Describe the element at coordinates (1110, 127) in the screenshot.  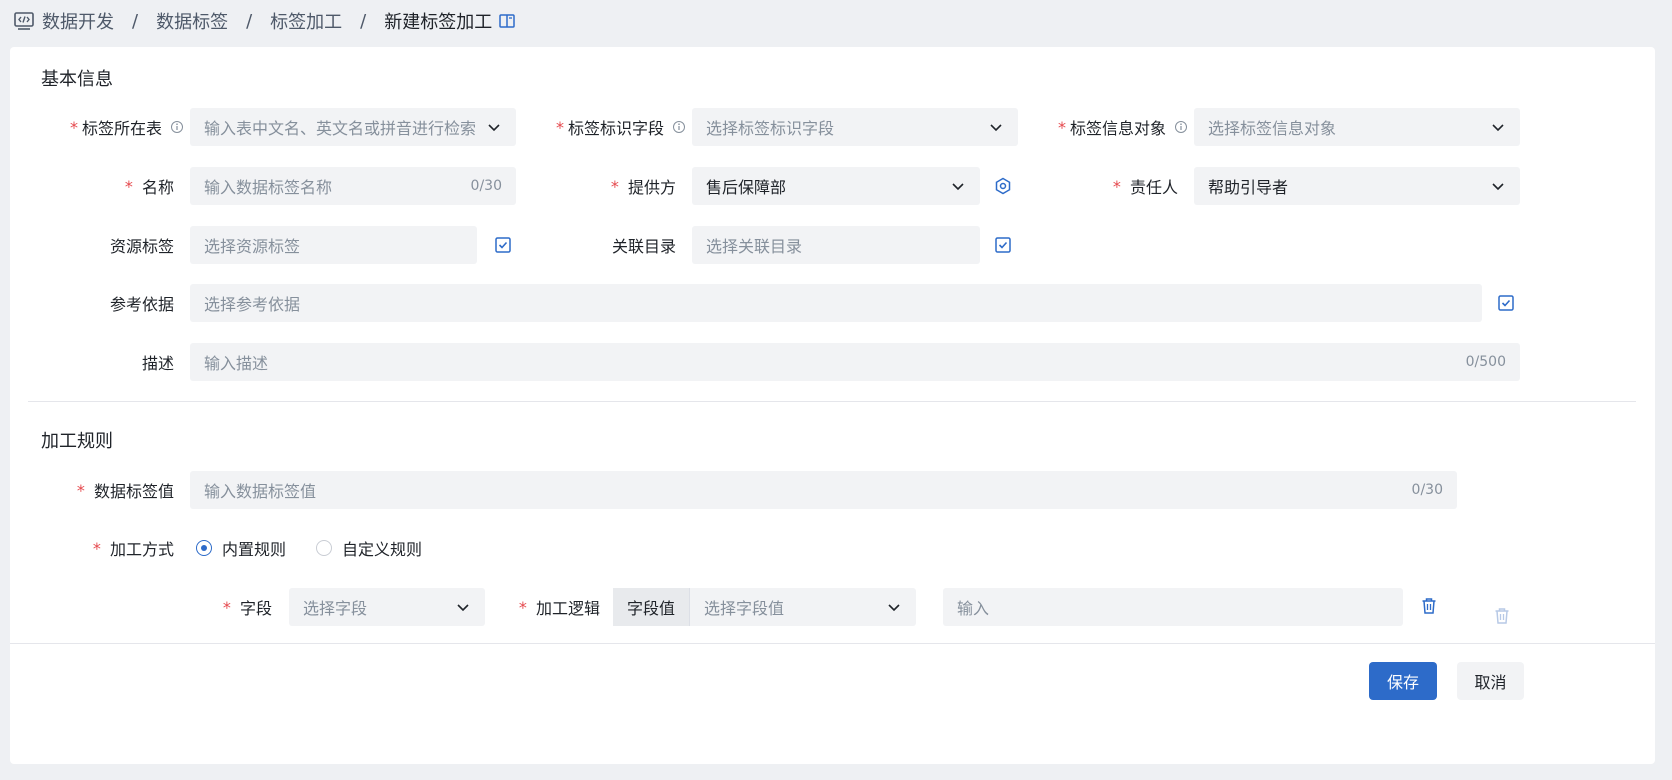
I see `info-object-label: * 标签信息对象` at that location.